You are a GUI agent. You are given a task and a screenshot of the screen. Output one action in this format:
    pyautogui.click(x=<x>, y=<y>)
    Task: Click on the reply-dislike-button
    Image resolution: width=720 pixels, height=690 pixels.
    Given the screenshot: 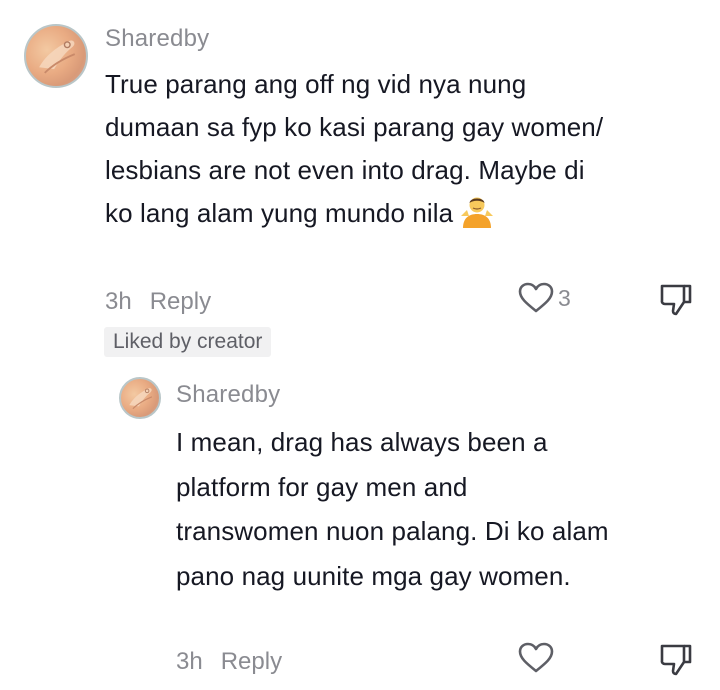 What is the action you would take?
    pyautogui.click(x=676, y=662)
    